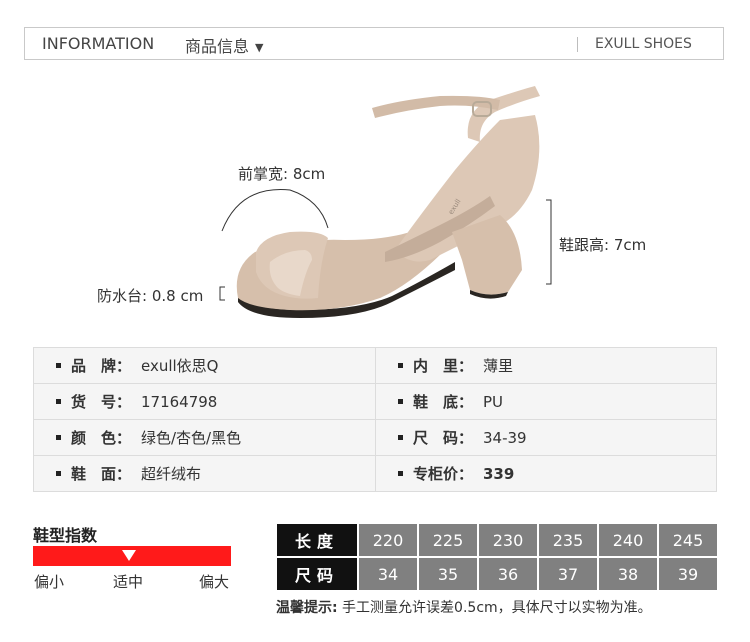 The width and height of the screenshot is (750, 642). What do you see at coordinates (191, 438) in the screenshot?
I see `spec-value: 绿色/杏色/黑色` at bounding box center [191, 438].